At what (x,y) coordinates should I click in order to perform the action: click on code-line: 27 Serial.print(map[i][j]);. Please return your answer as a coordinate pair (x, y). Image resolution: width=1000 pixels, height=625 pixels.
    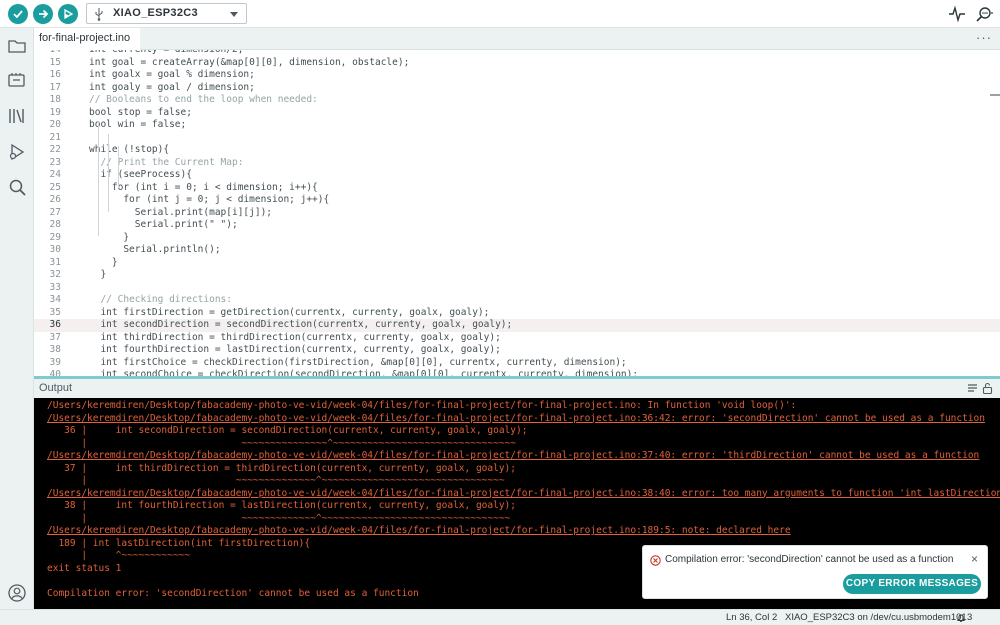
    Looking at the image, I should click on (517, 213).